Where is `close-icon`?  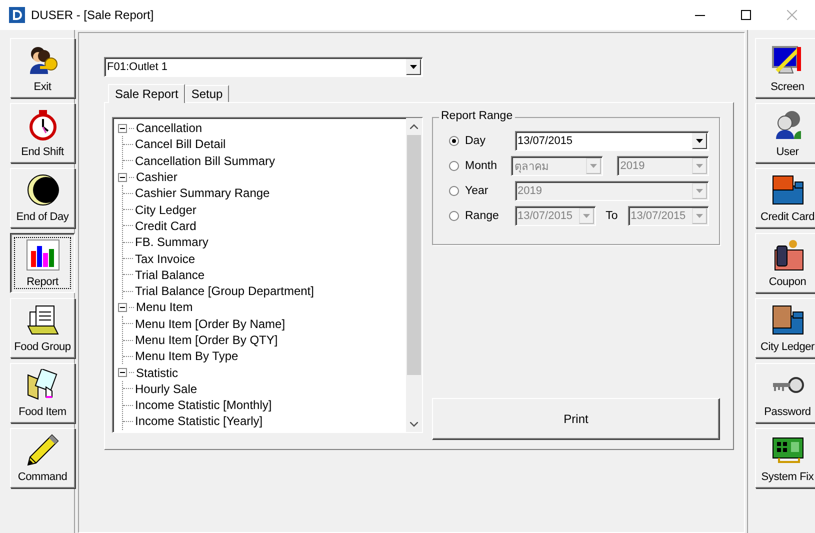 close-icon is located at coordinates (792, 15).